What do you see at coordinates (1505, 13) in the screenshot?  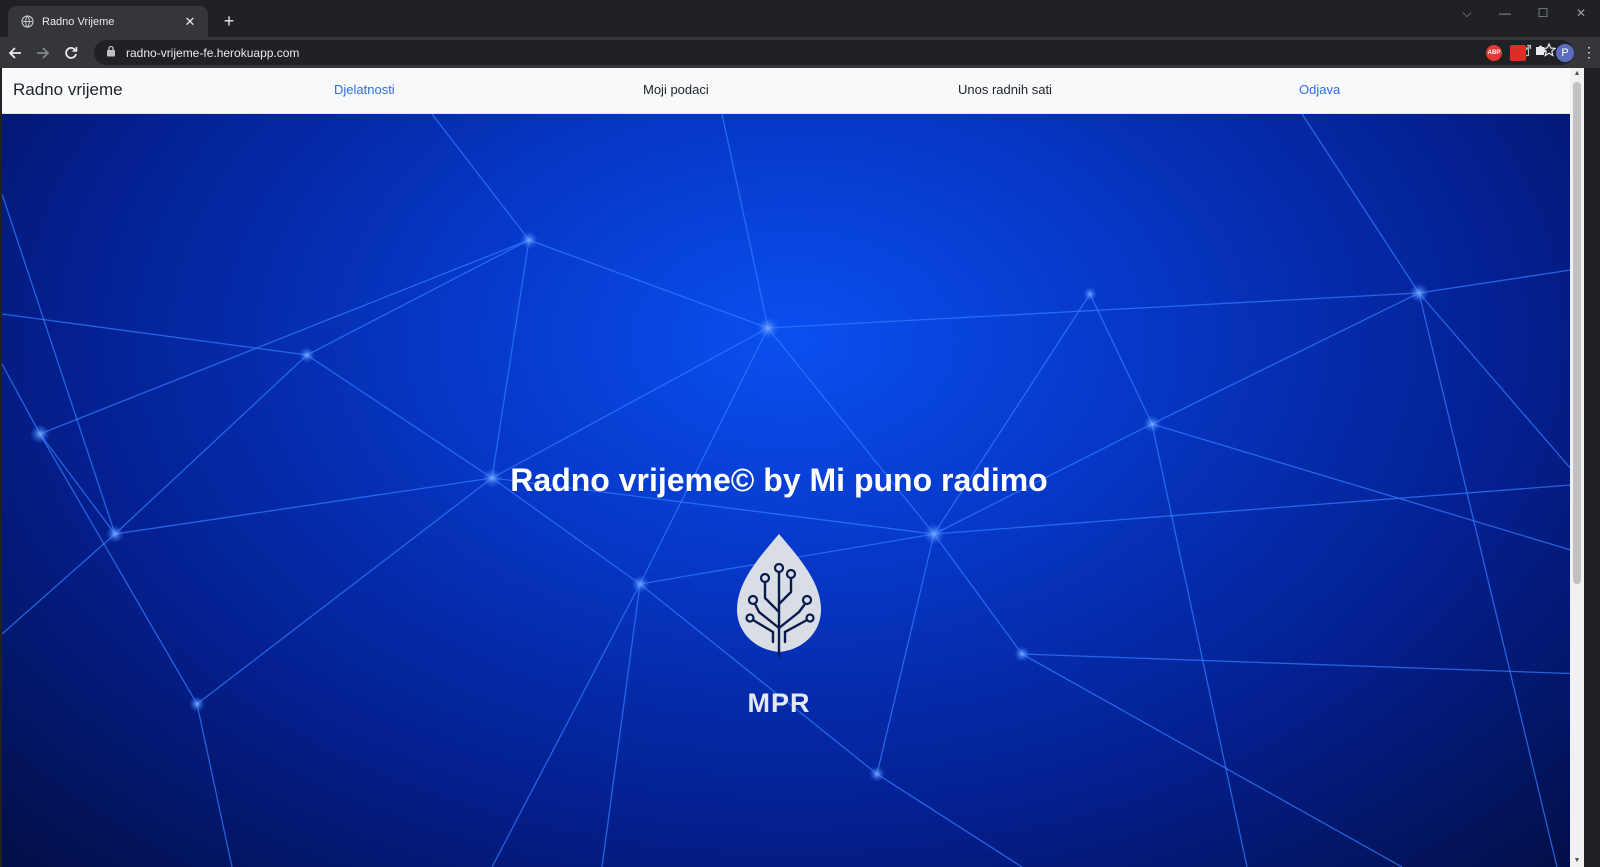 I see `minimize-button: —` at bounding box center [1505, 13].